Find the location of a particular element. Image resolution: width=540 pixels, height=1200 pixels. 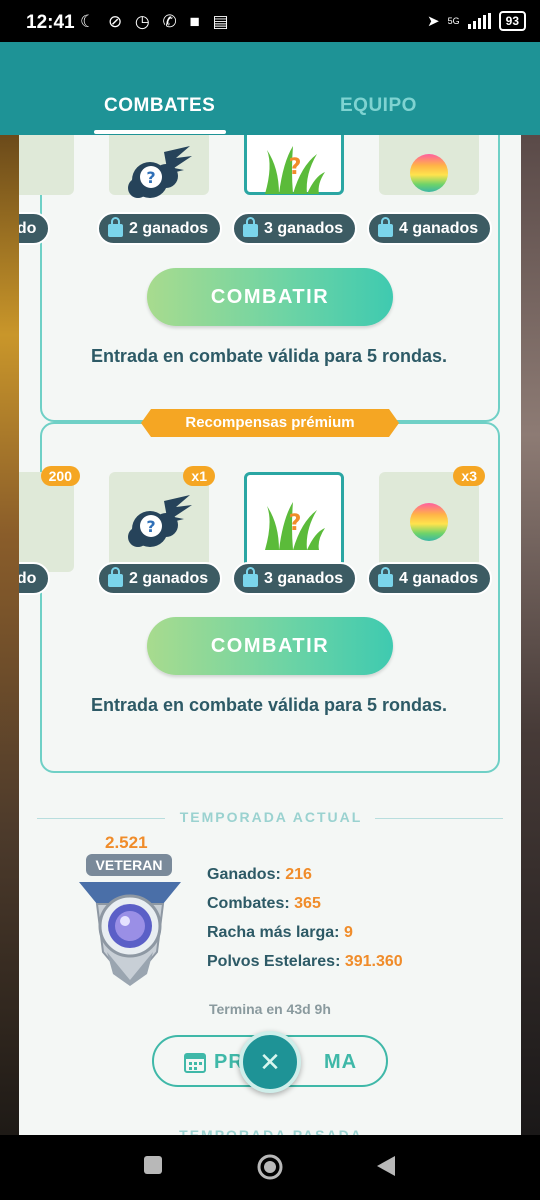

reward-badge: 200 is located at coordinates (60, 476).